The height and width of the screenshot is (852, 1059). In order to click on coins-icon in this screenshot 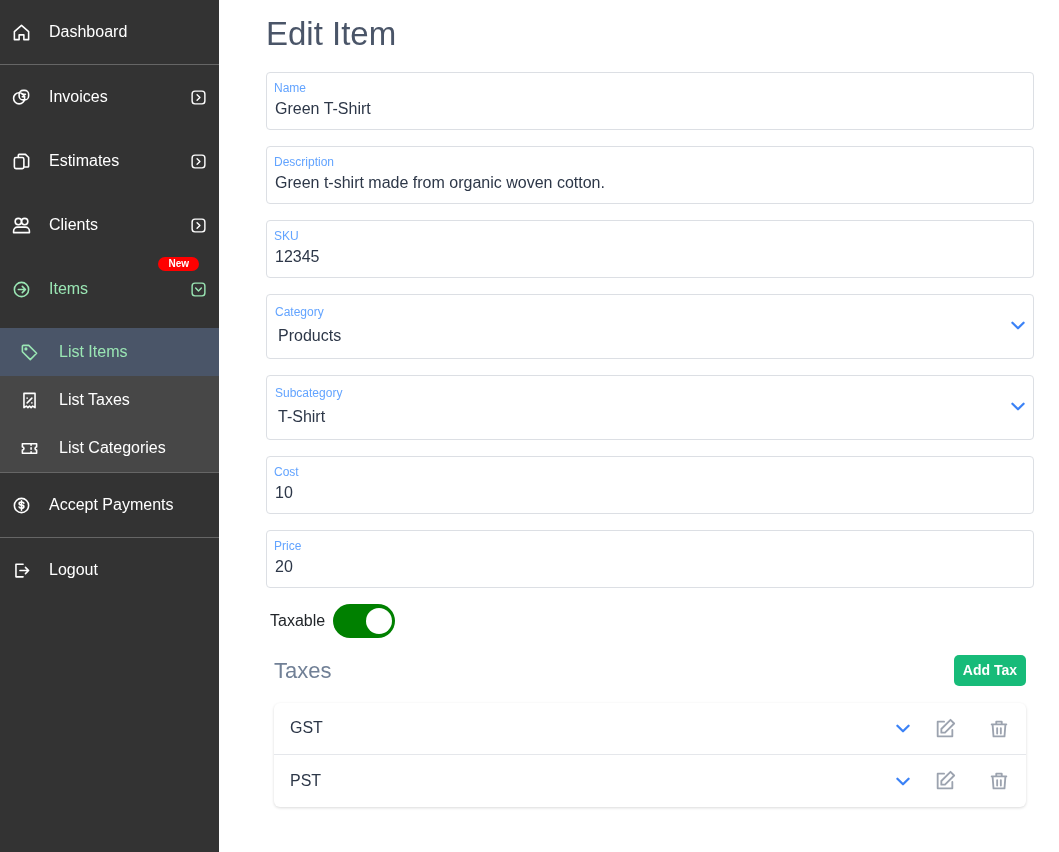, I will do `click(21, 97)`.